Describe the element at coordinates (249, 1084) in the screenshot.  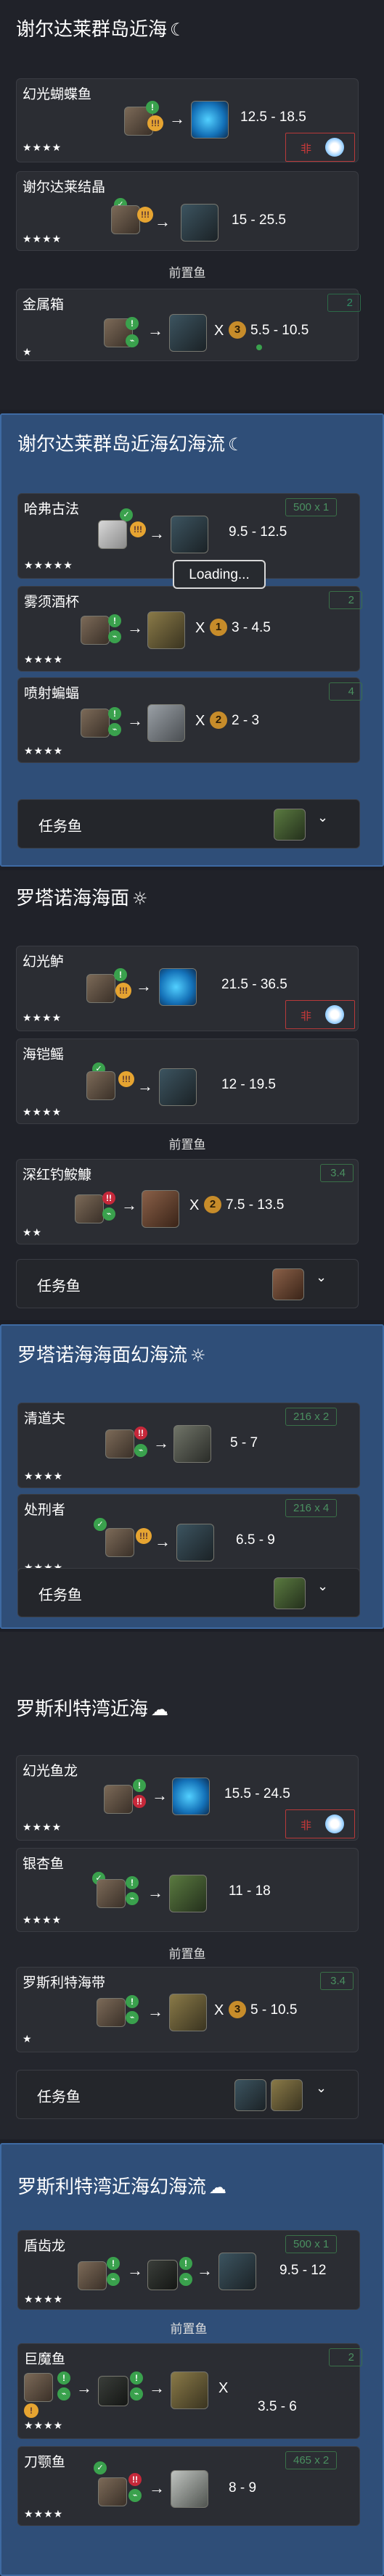
I see `bite-time: 12 - 19.5` at that location.